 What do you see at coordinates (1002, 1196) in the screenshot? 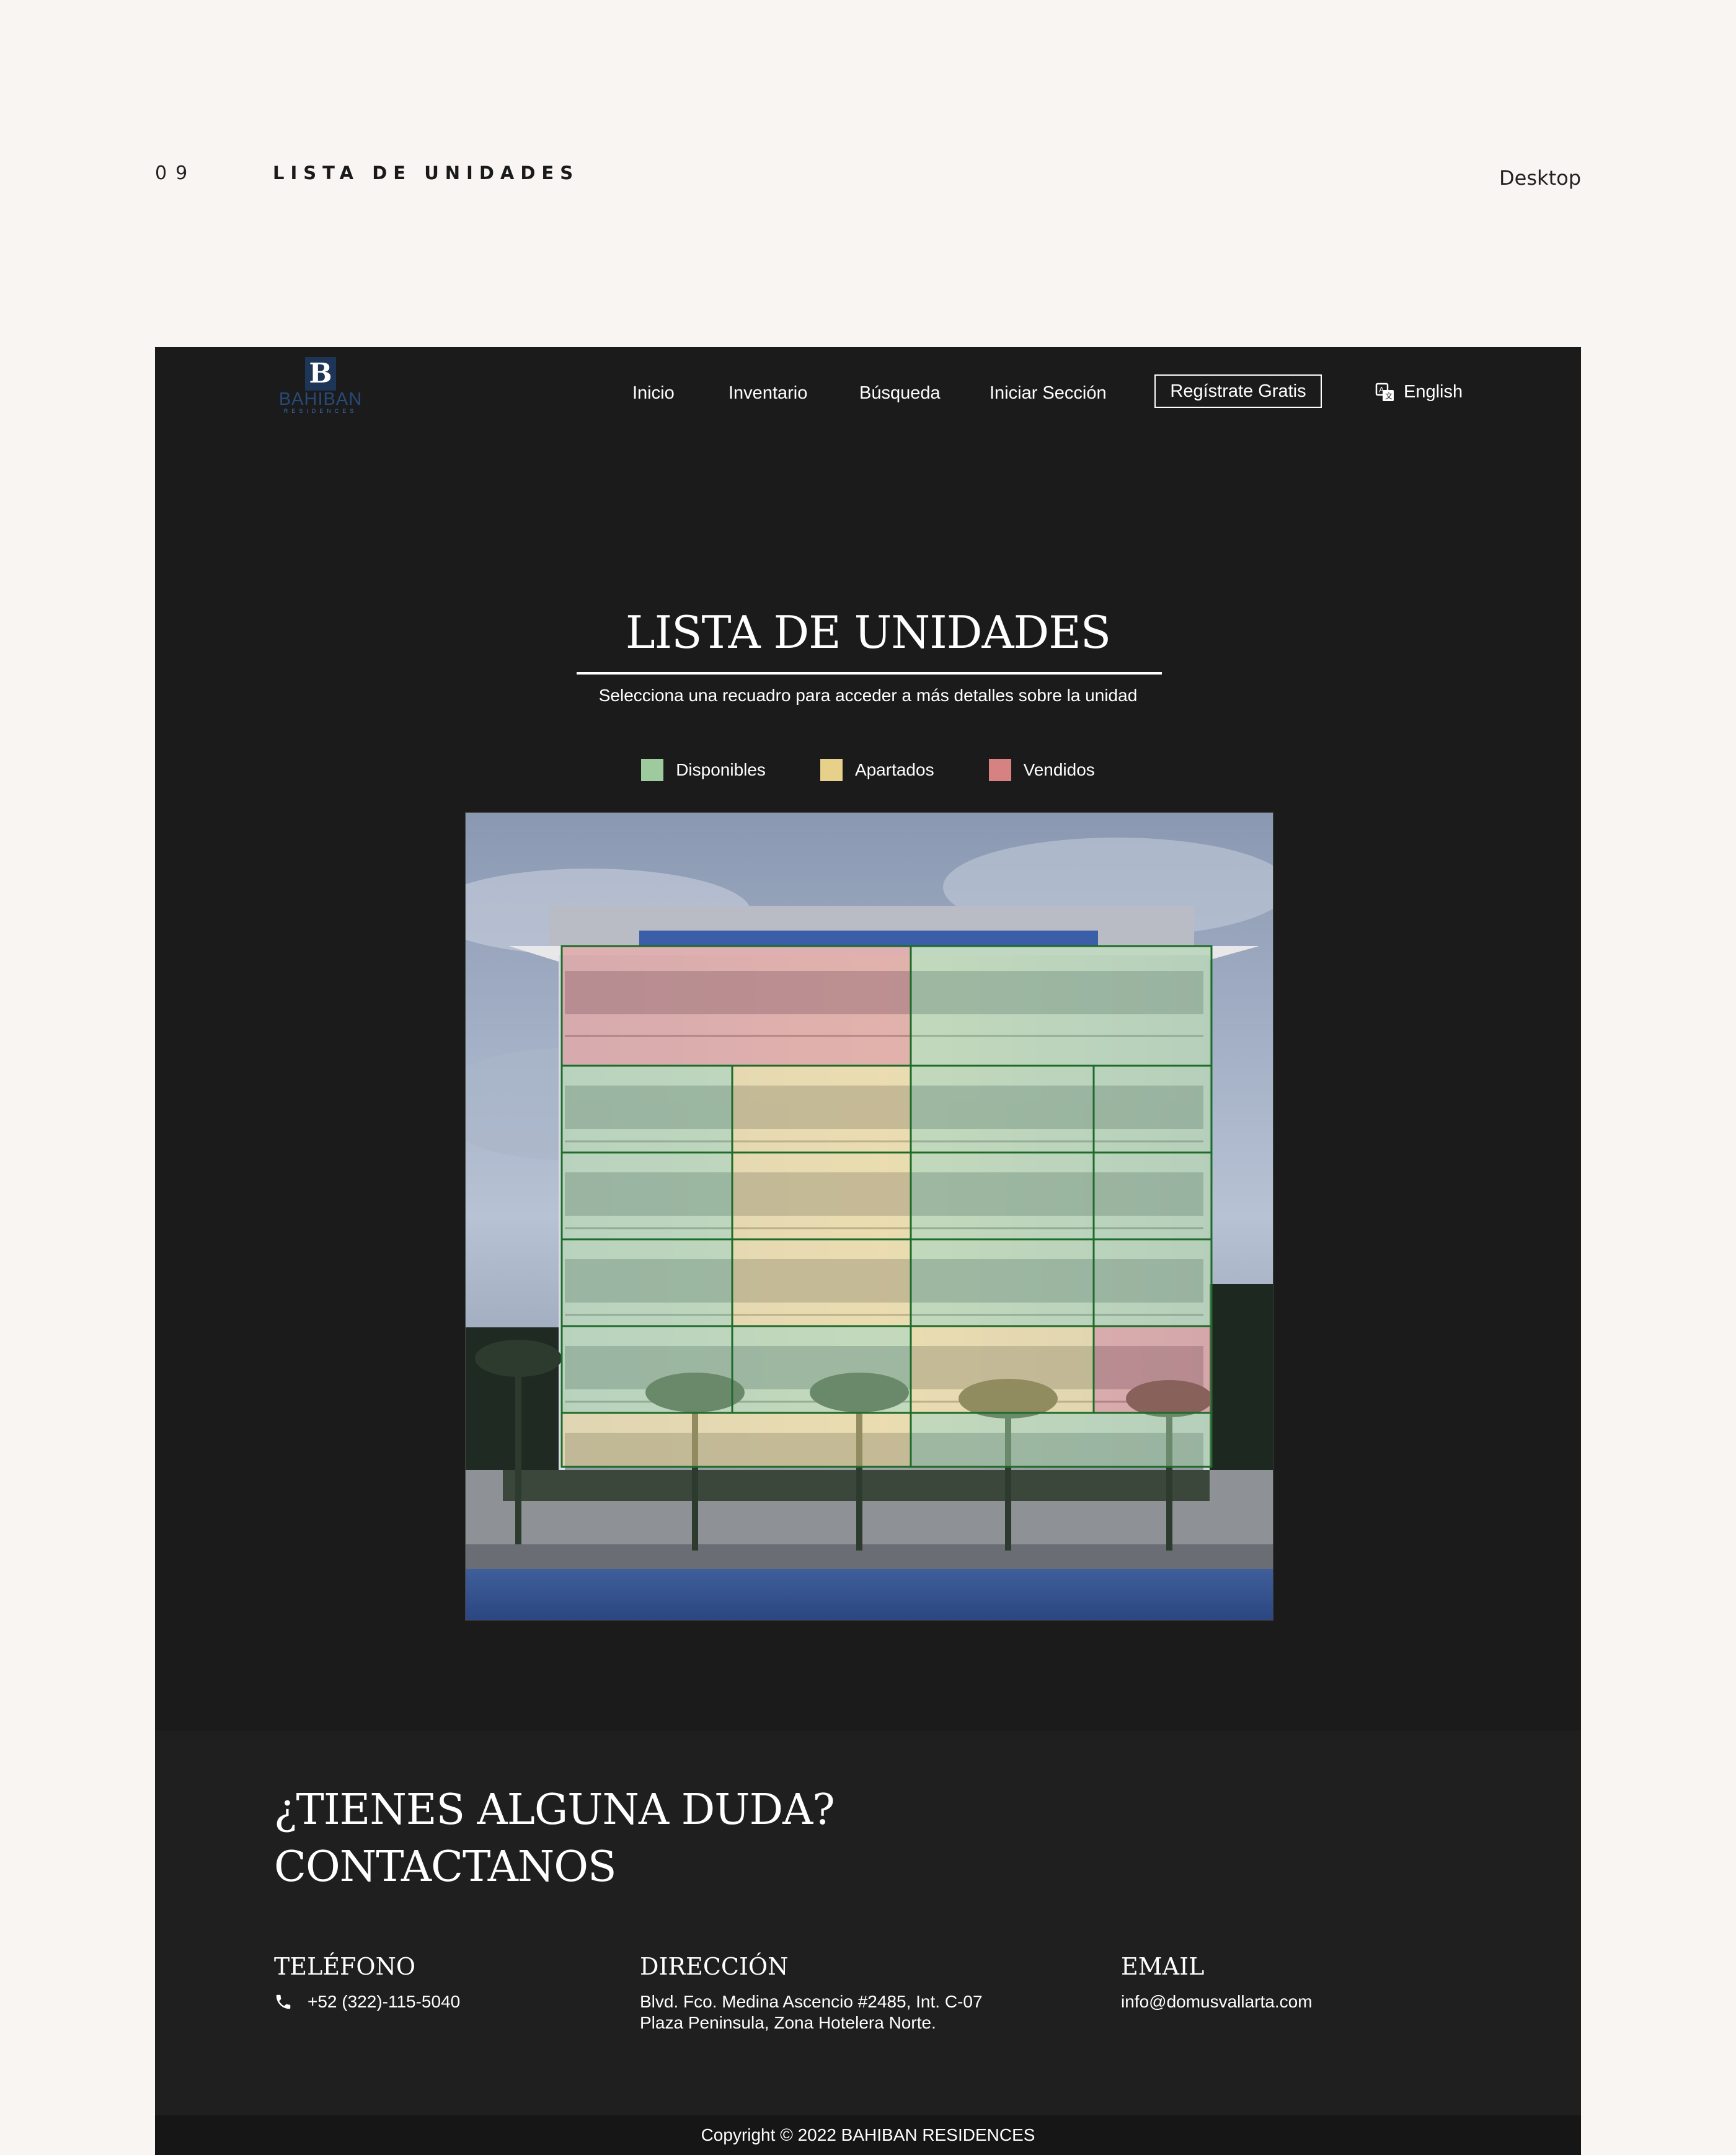
I see `unit-r3-c` at bounding box center [1002, 1196].